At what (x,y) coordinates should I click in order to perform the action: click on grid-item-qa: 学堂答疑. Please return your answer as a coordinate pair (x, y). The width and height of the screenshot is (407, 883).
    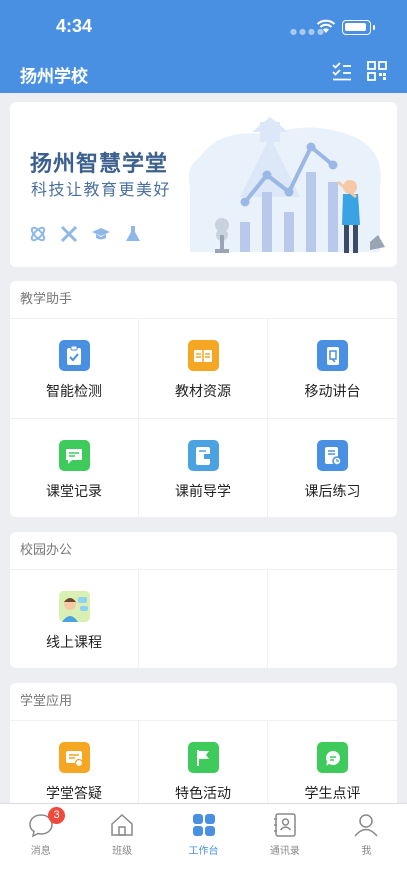
    Looking at the image, I should click on (74, 767).